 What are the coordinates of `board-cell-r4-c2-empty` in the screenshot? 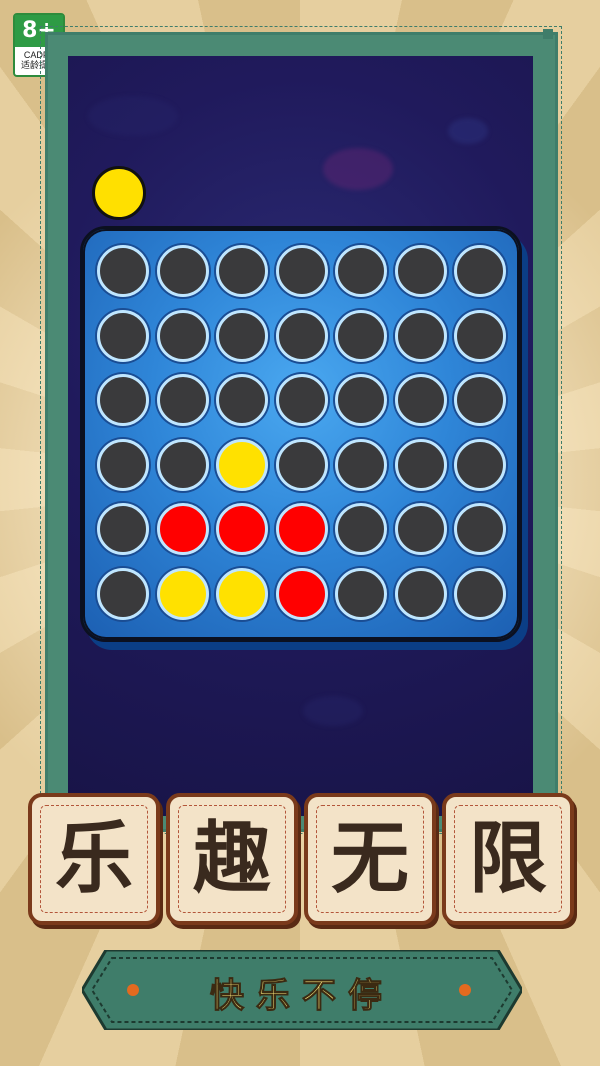 It's located at (182, 464).